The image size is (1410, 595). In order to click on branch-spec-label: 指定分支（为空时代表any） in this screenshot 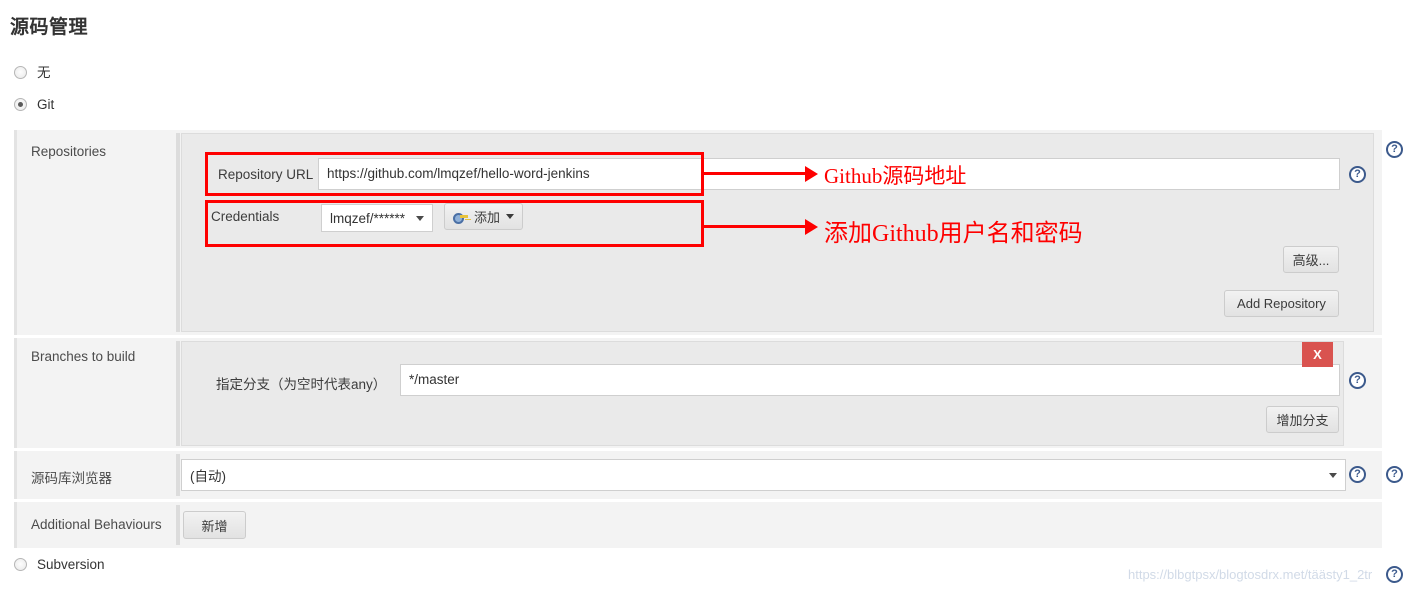, I will do `click(301, 384)`.